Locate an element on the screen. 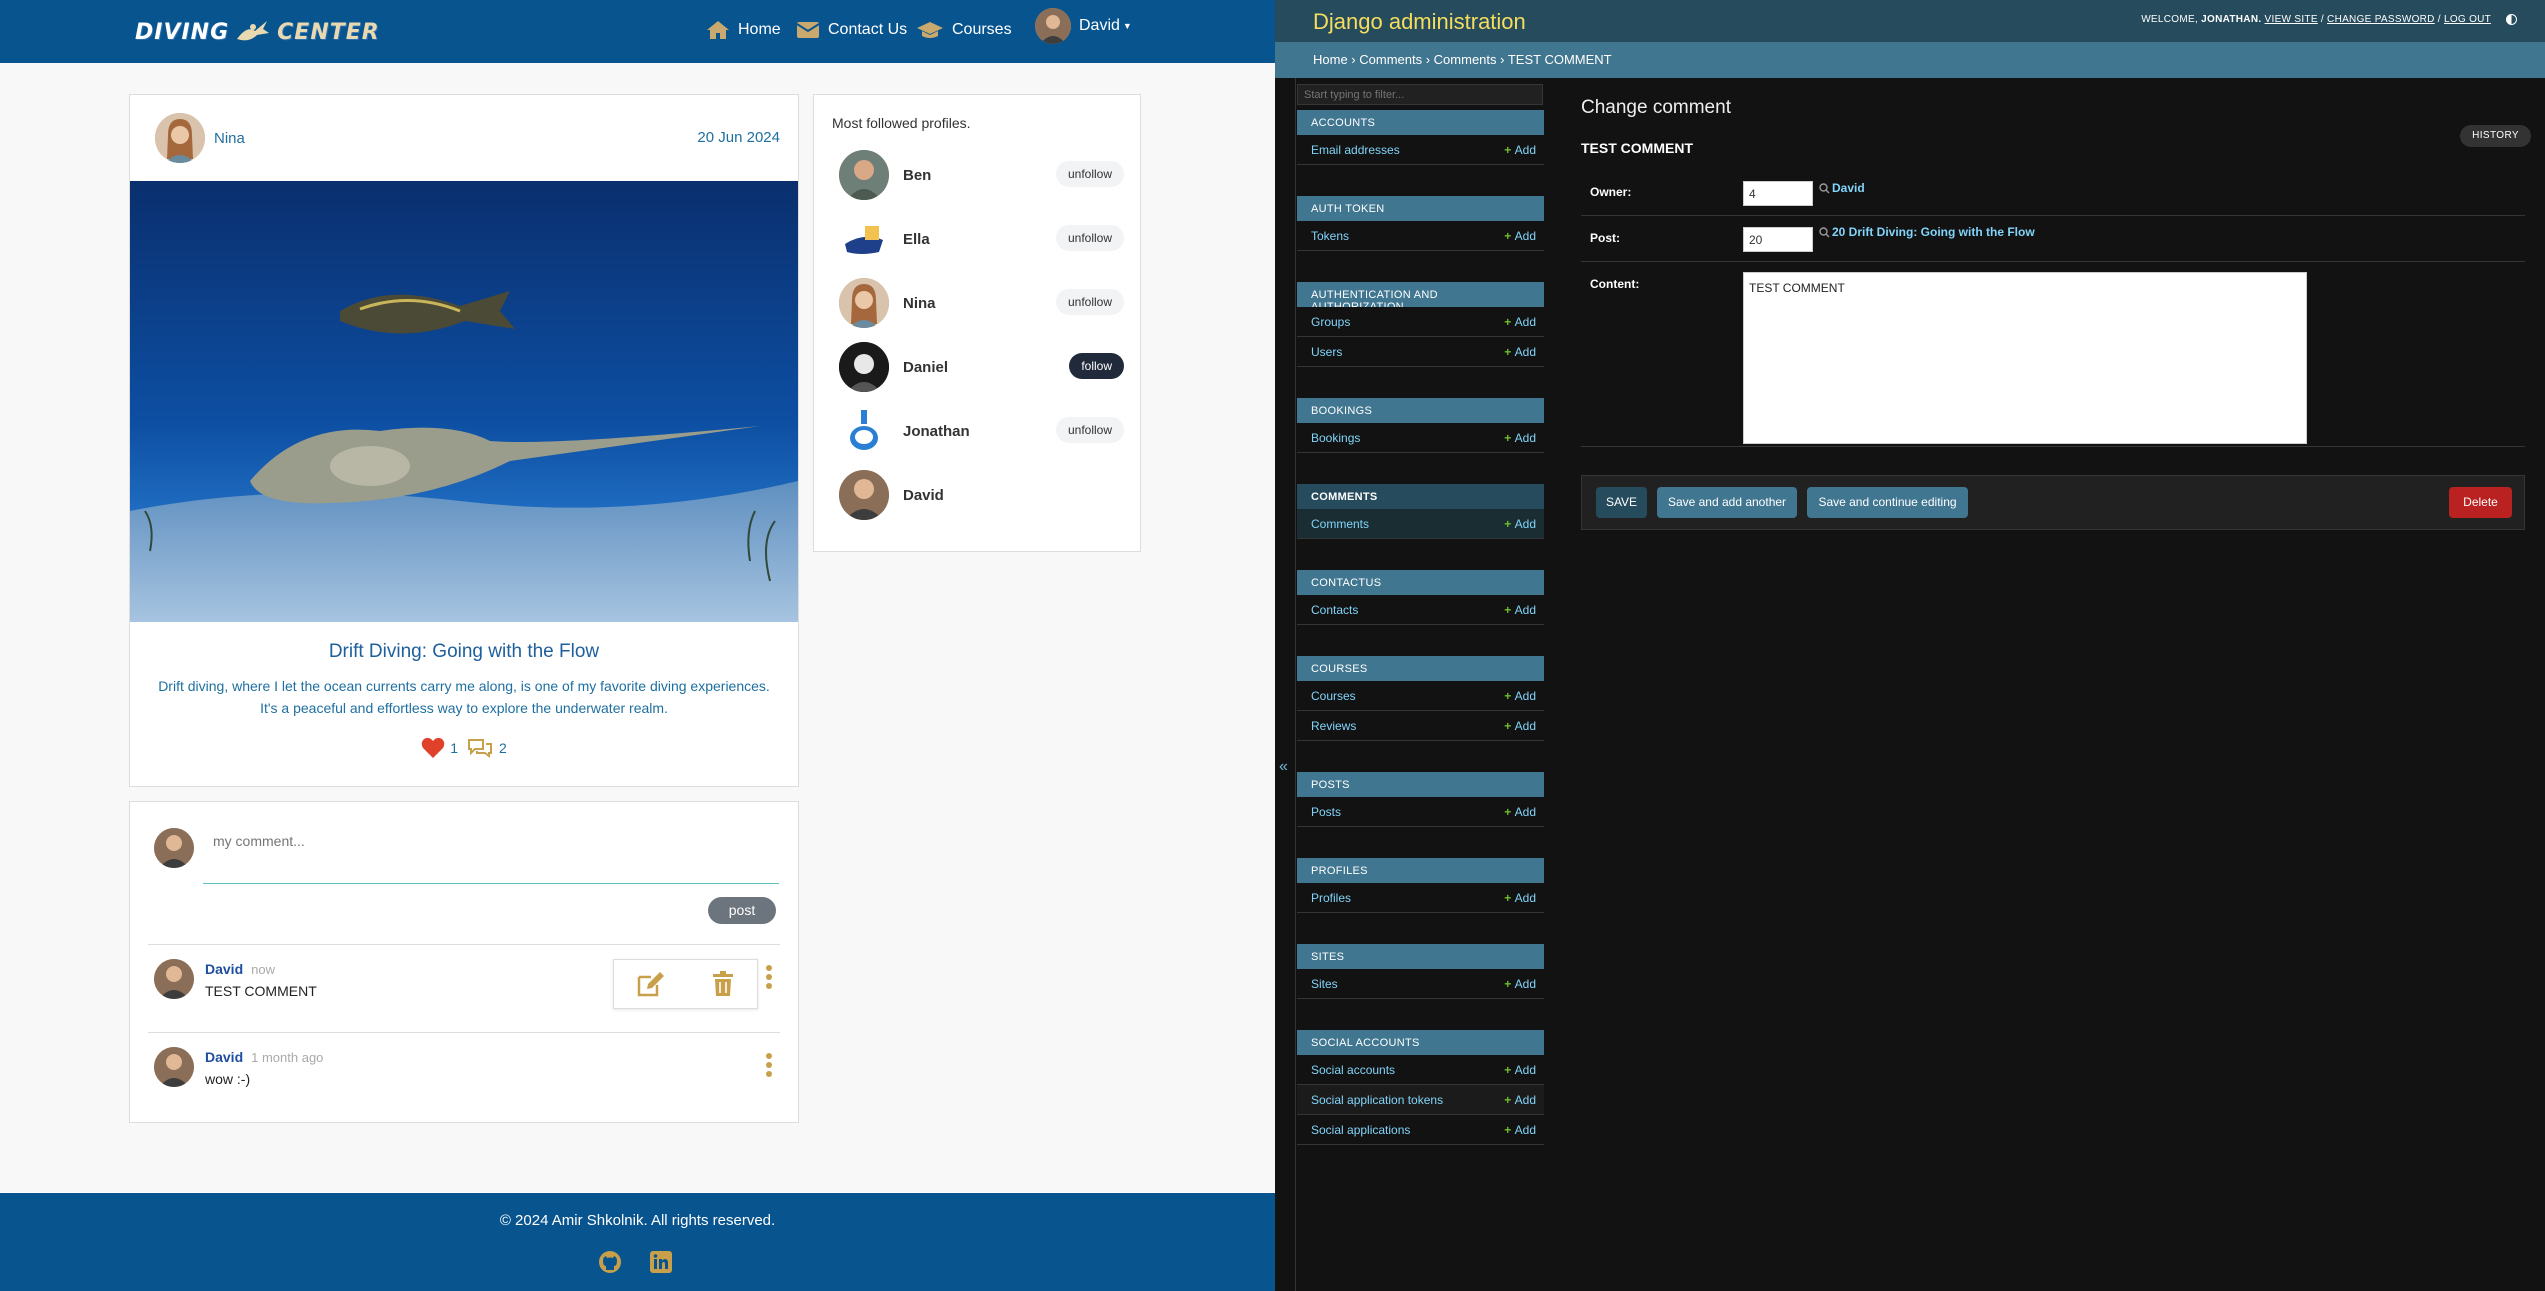 Image resolution: width=2545 pixels, height=1291 pixels. sidebar-item-link: Courses is located at coordinates (1333, 696).